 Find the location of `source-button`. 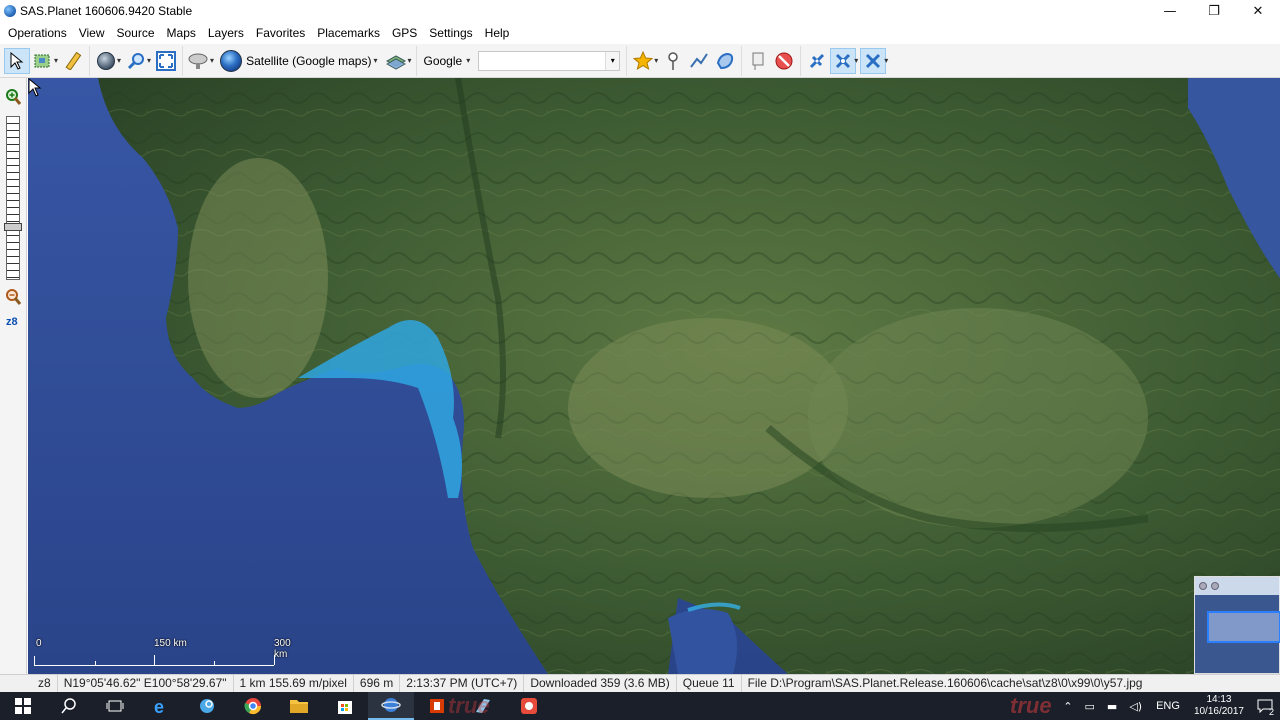

source-button is located at coordinates (199, 61).